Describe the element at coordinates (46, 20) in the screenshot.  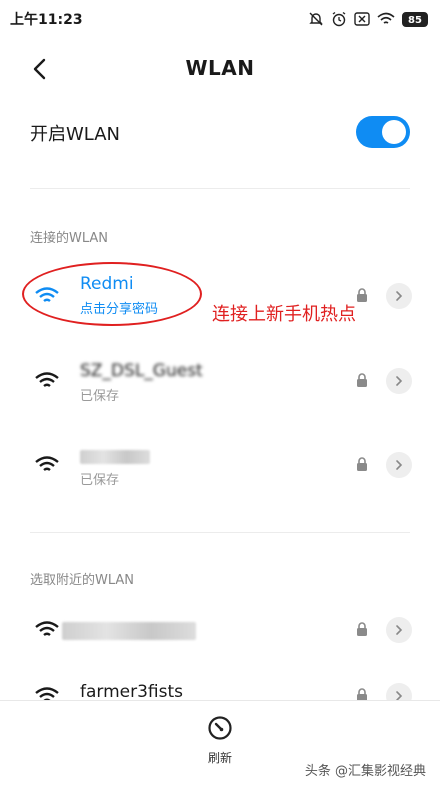
I see `status-time: 上午11:23` at that location.